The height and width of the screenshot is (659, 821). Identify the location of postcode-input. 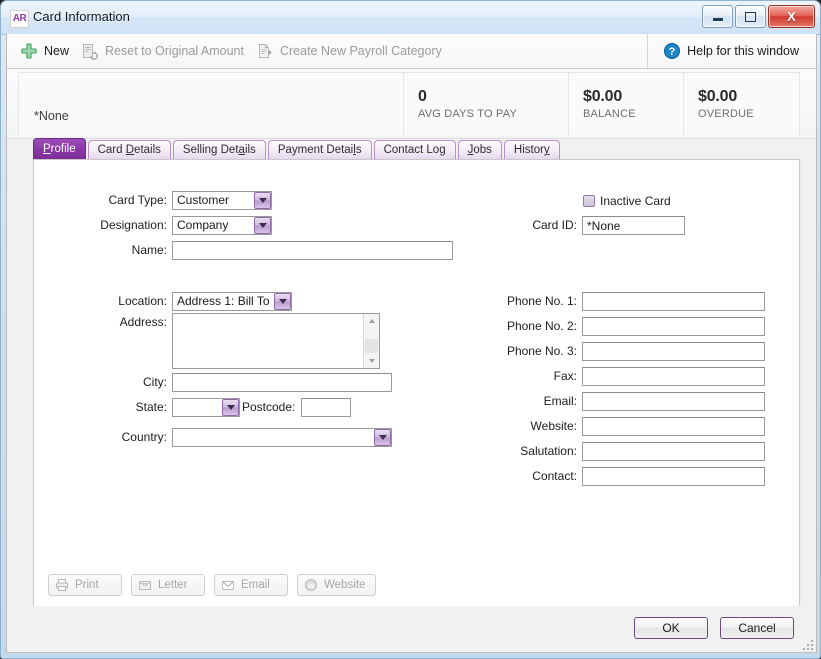
(326, 407).